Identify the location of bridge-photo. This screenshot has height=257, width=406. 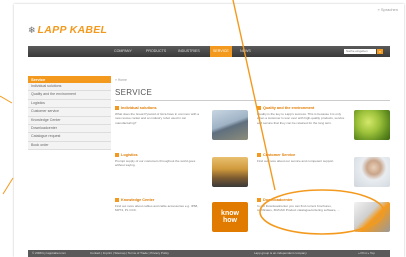
(230, 125).